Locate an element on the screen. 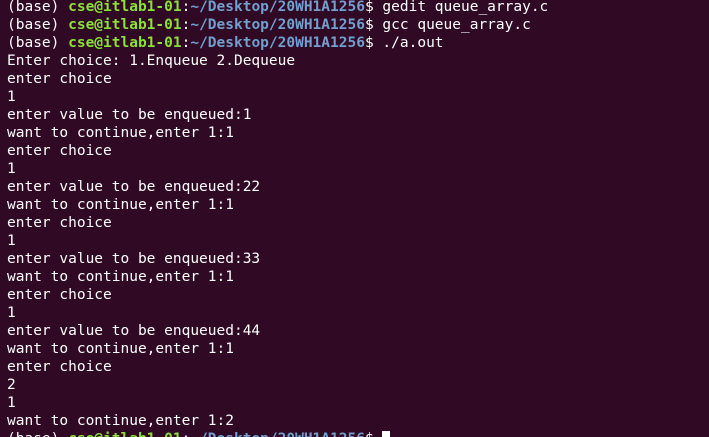  output-line: enter value to be enqueued:1 is located at coordinates (129, 115).